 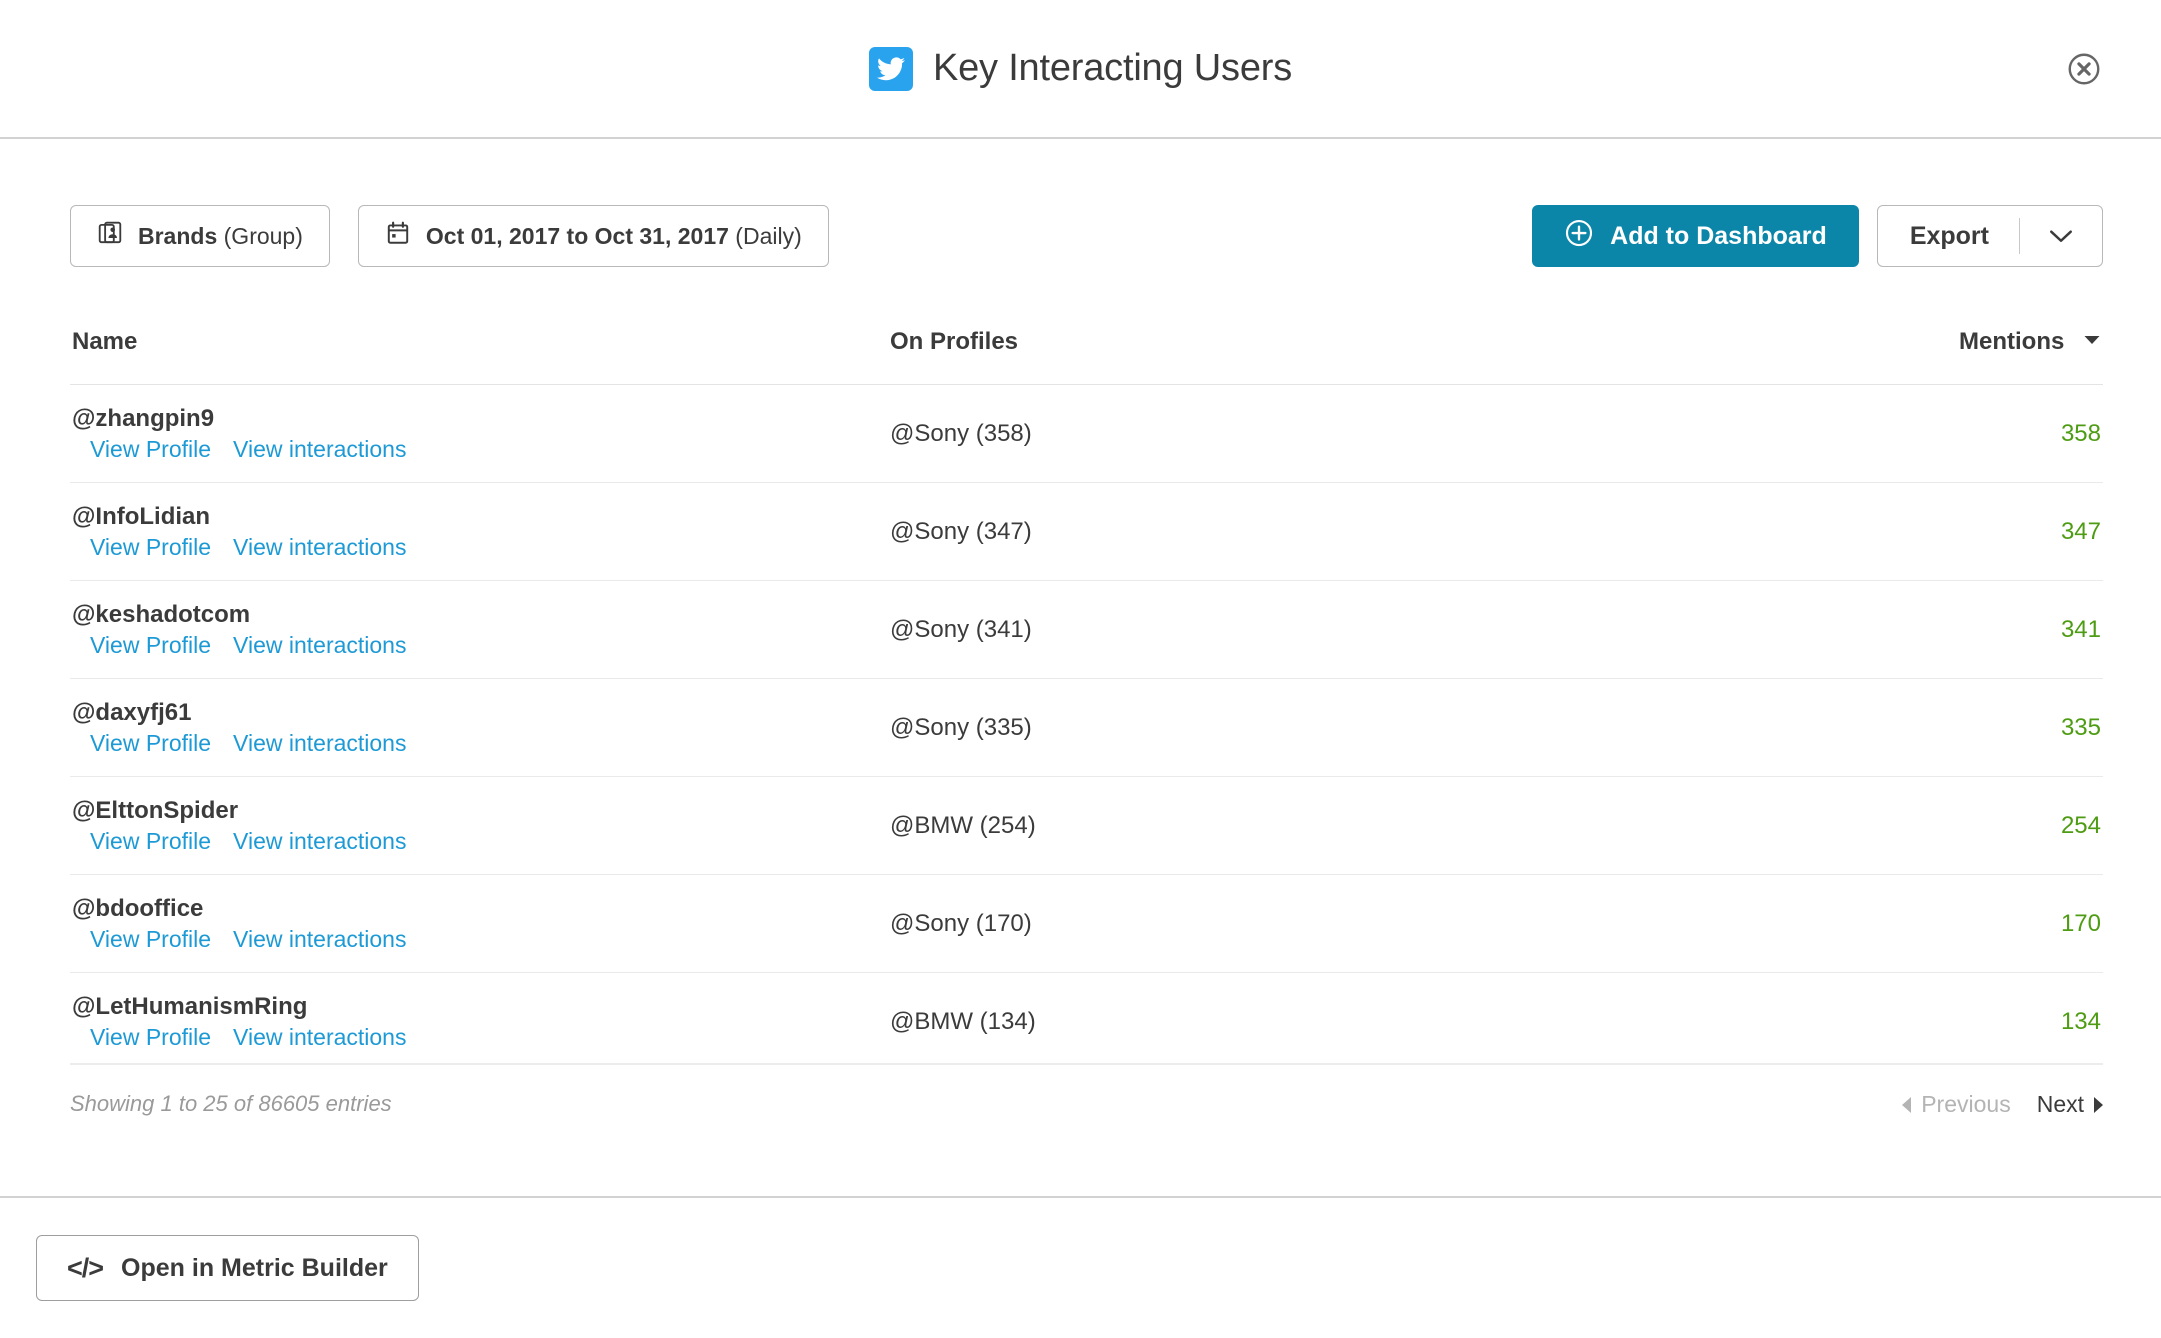 I want to click on column-header-mentions-label: Mentions, so click(x=2012, y=341).